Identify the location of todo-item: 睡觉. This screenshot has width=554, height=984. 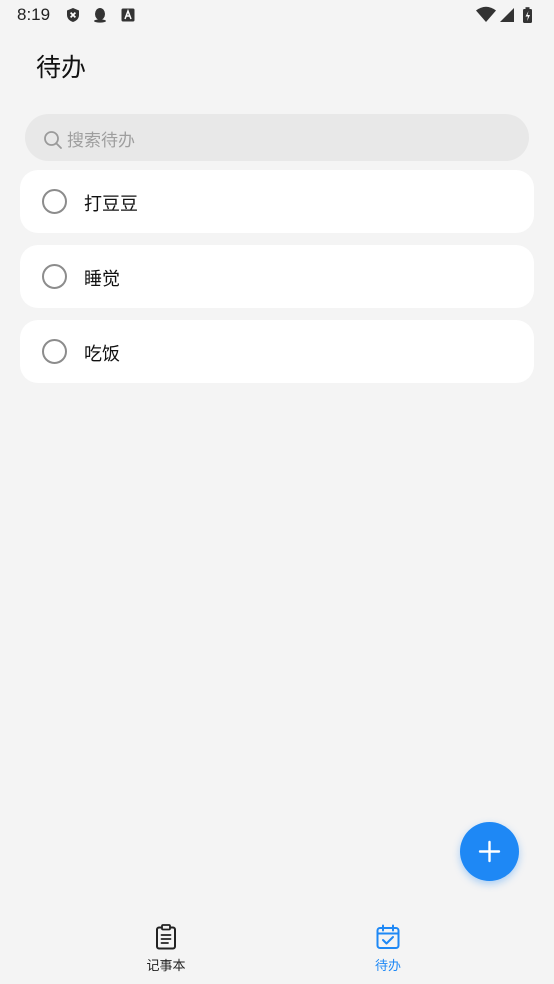
(277, 276).